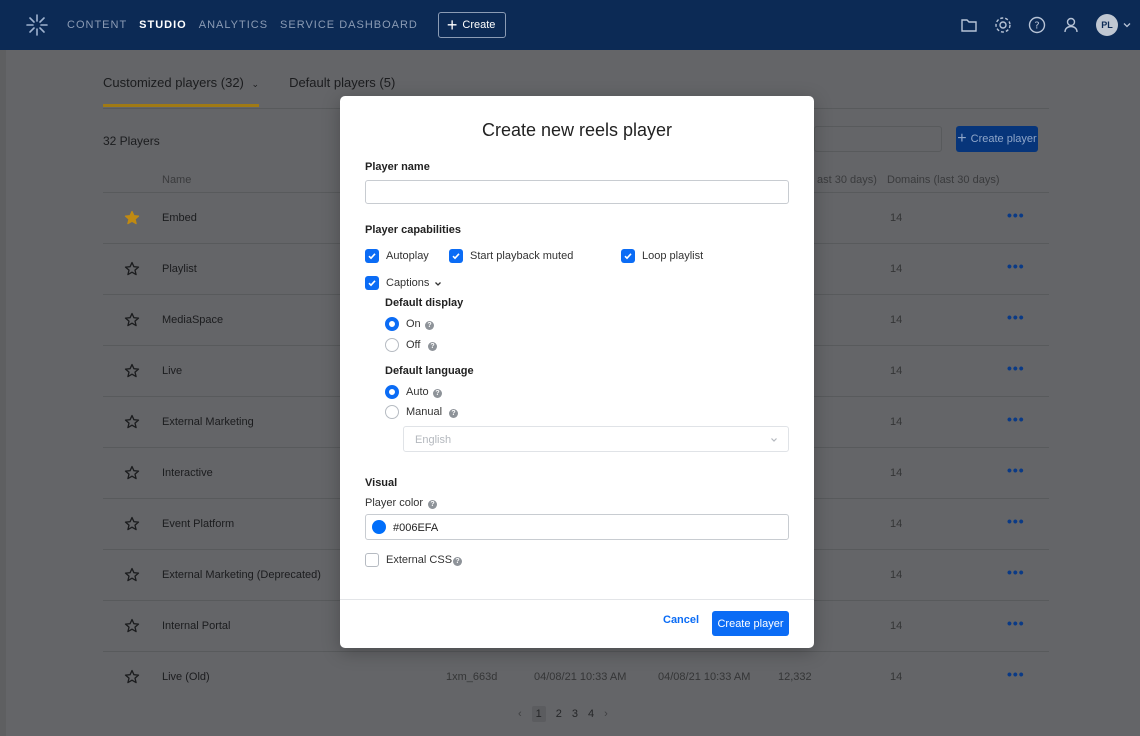 The width and height of the screenshot is (1140, 736). I want to click on visual-section-label: Visual, so click(381, 483).